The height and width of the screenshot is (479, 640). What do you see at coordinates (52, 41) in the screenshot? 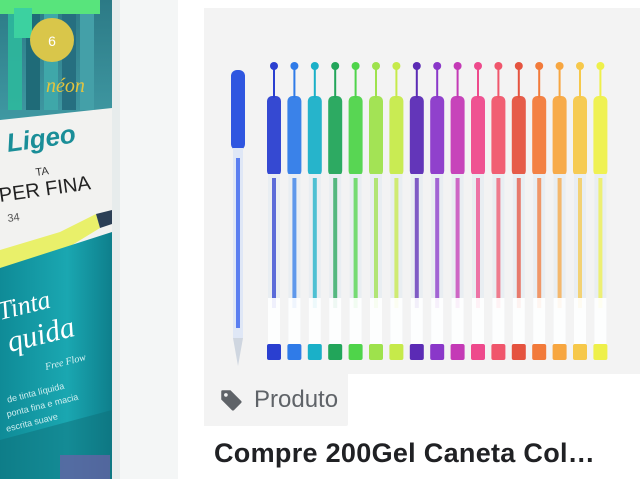
I see `svg-text: 6` at bounding box center [52, 41].